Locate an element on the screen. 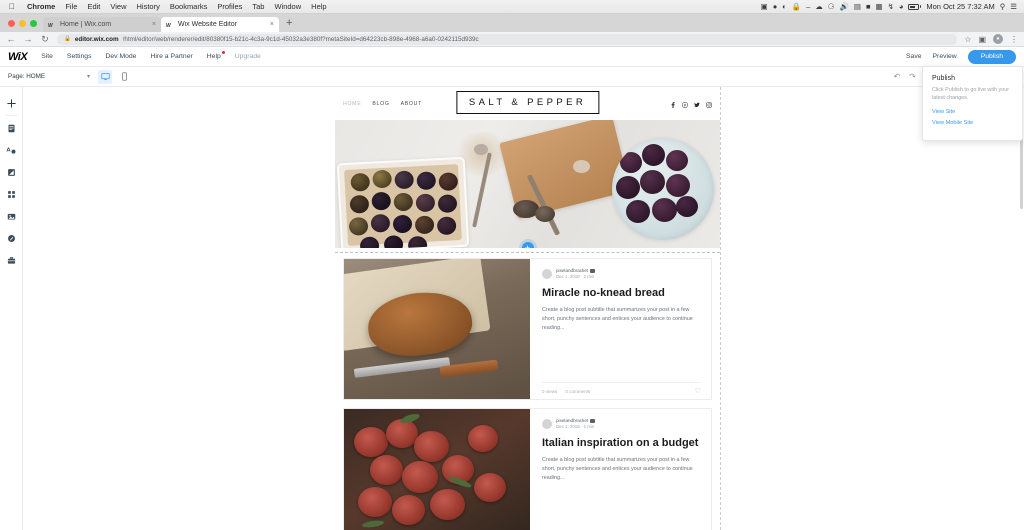  control-center-icon: ☰ is located at coordinates (1013, 6).